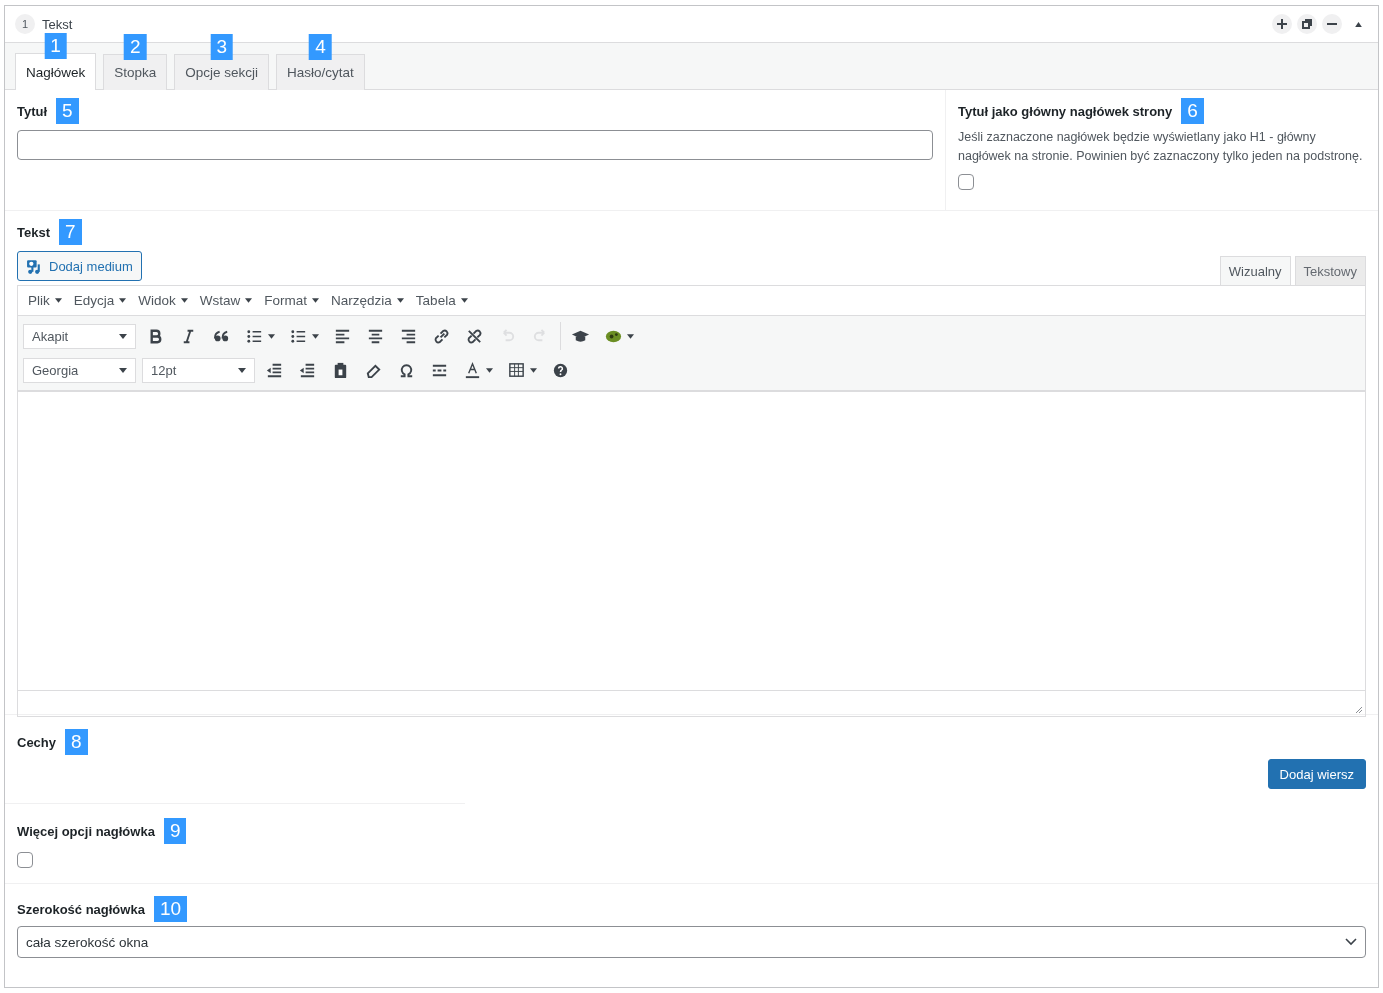 Image resolution: width=1383 pixels, height=993 pixels. I want to click on number-marker: 9, so click(175, 831).